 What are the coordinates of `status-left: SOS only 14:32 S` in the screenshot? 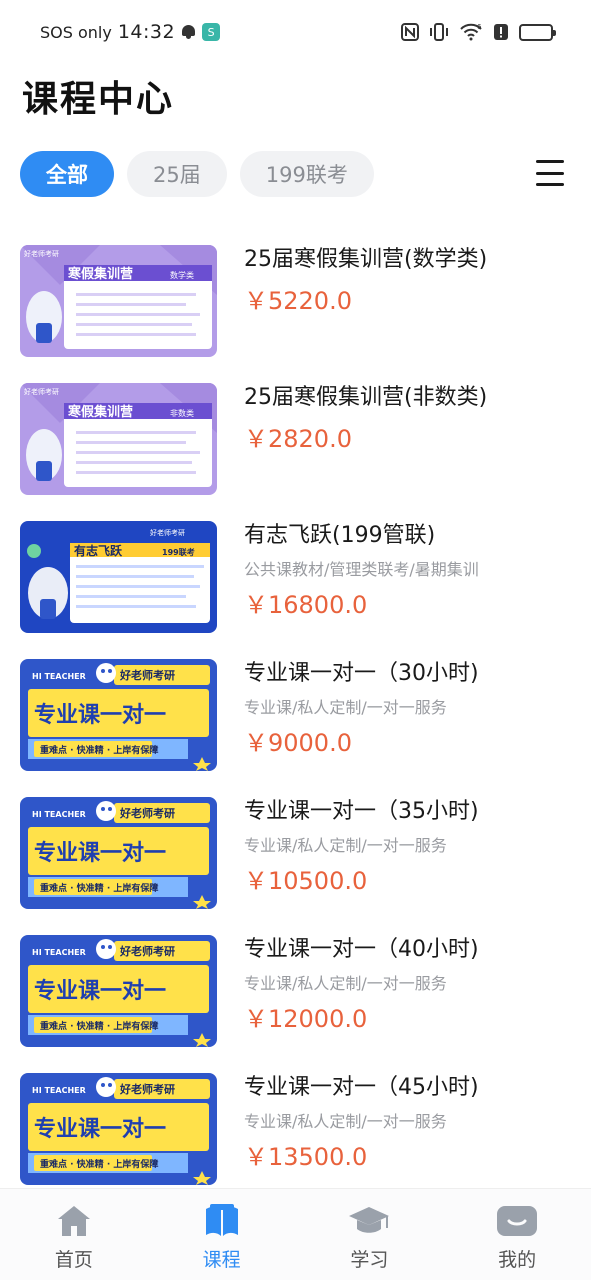 It's located at (130, 32).